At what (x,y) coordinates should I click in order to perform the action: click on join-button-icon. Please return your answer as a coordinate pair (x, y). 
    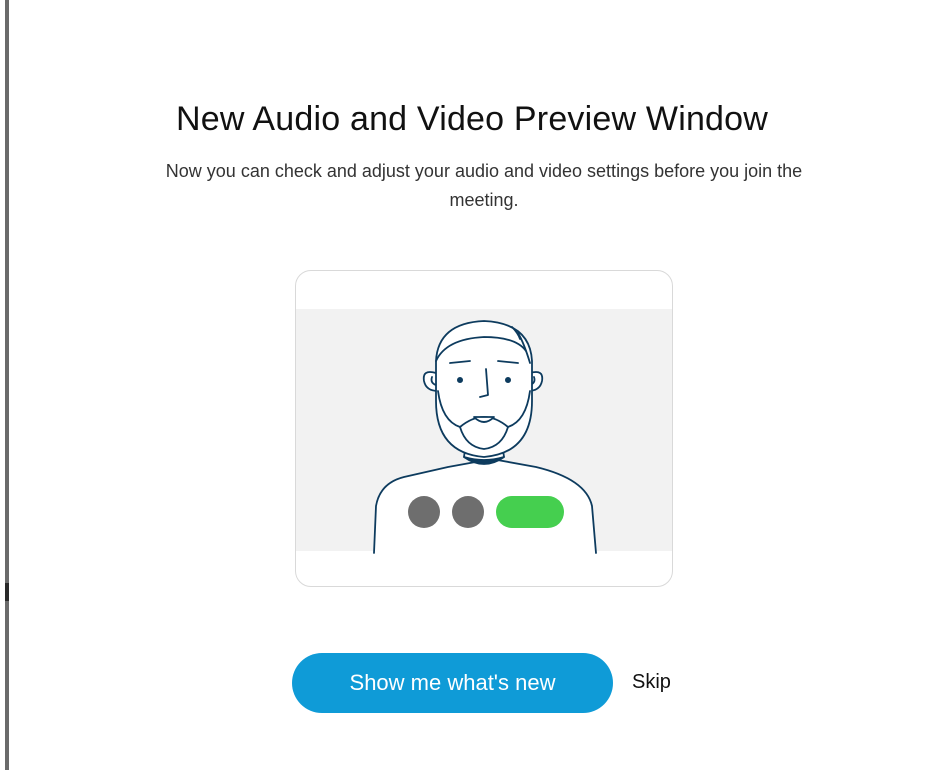
    Looking at the image, I should click on (530, 512).